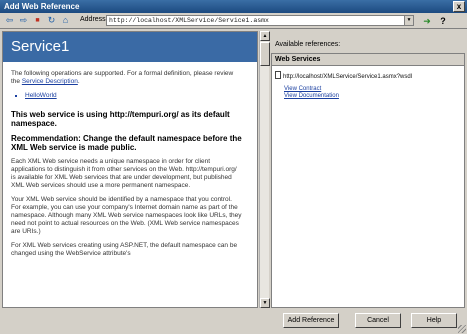  I want to click on refresh-icon: ↻, so click(51, 20).